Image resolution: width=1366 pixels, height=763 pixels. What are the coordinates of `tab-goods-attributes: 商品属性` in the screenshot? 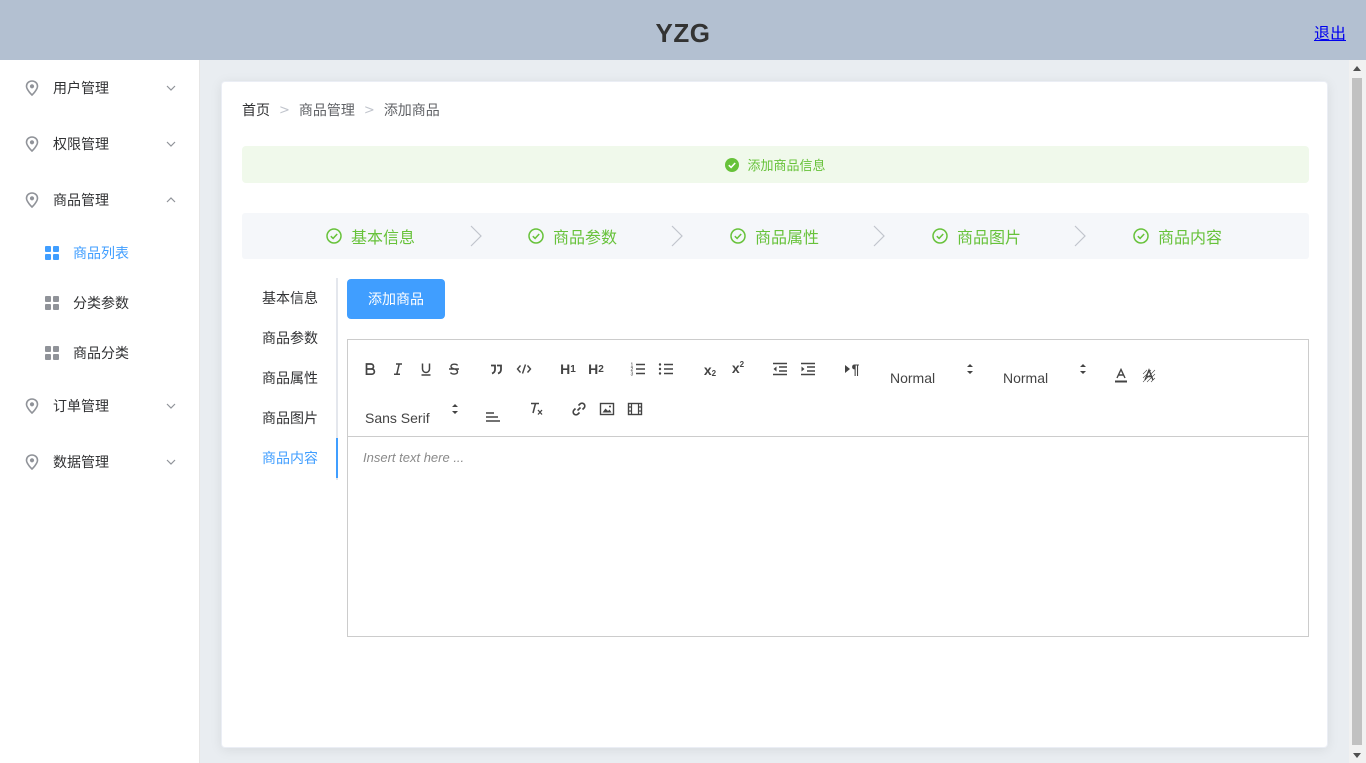 It's located at (289, 378).